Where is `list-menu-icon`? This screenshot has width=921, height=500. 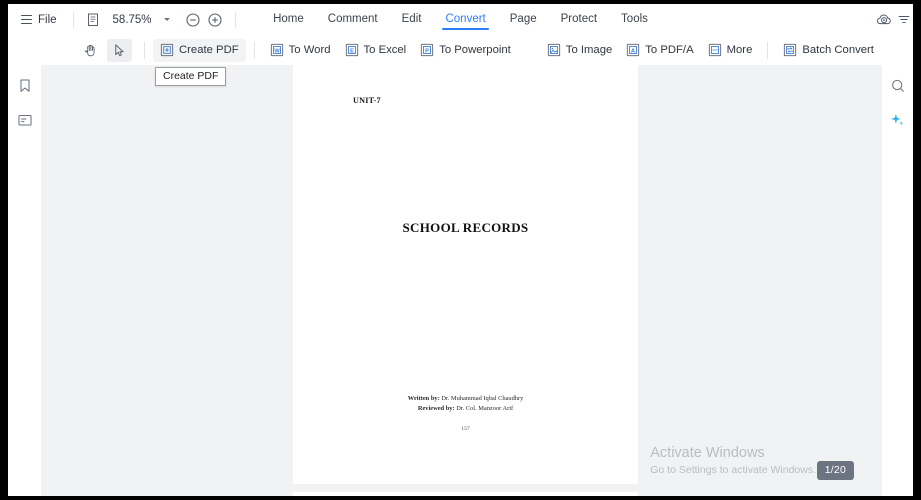
list-menu-icon is located at coordinates (904, 19).